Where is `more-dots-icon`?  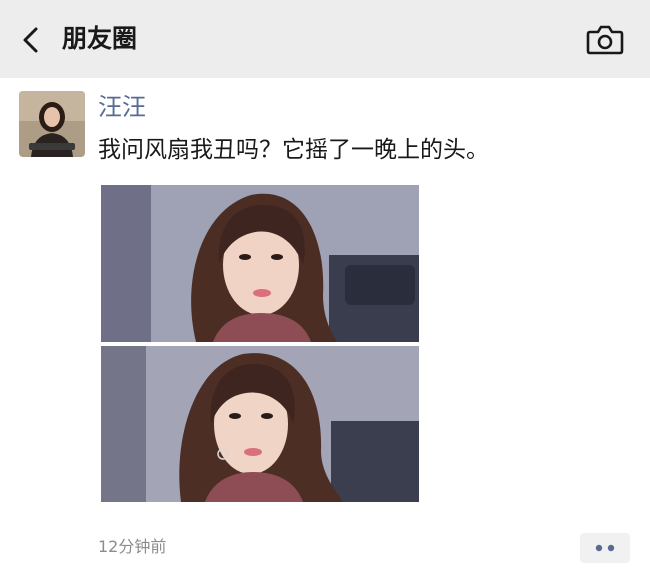
more-dots-icon is located at coordinates (605, 548).